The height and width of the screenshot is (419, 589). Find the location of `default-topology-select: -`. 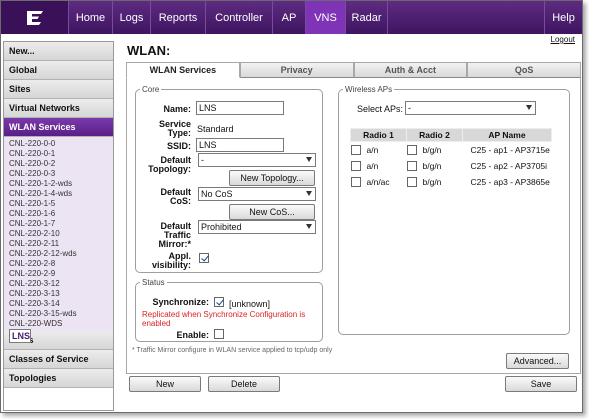

default-topology-select: - is located at coordinates (257, 160).